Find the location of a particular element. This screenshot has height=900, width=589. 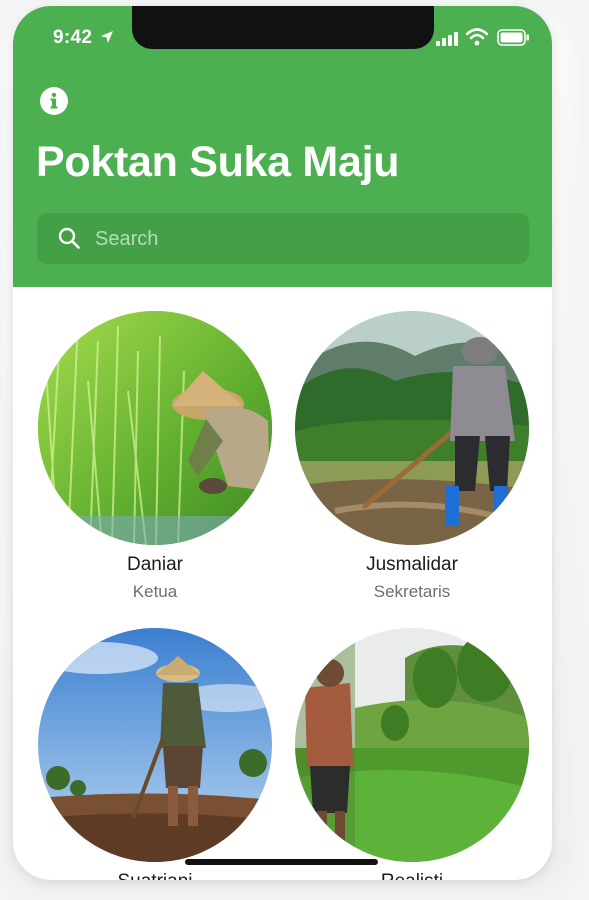

member-photo-realisti is located at coordinates (412, 745).